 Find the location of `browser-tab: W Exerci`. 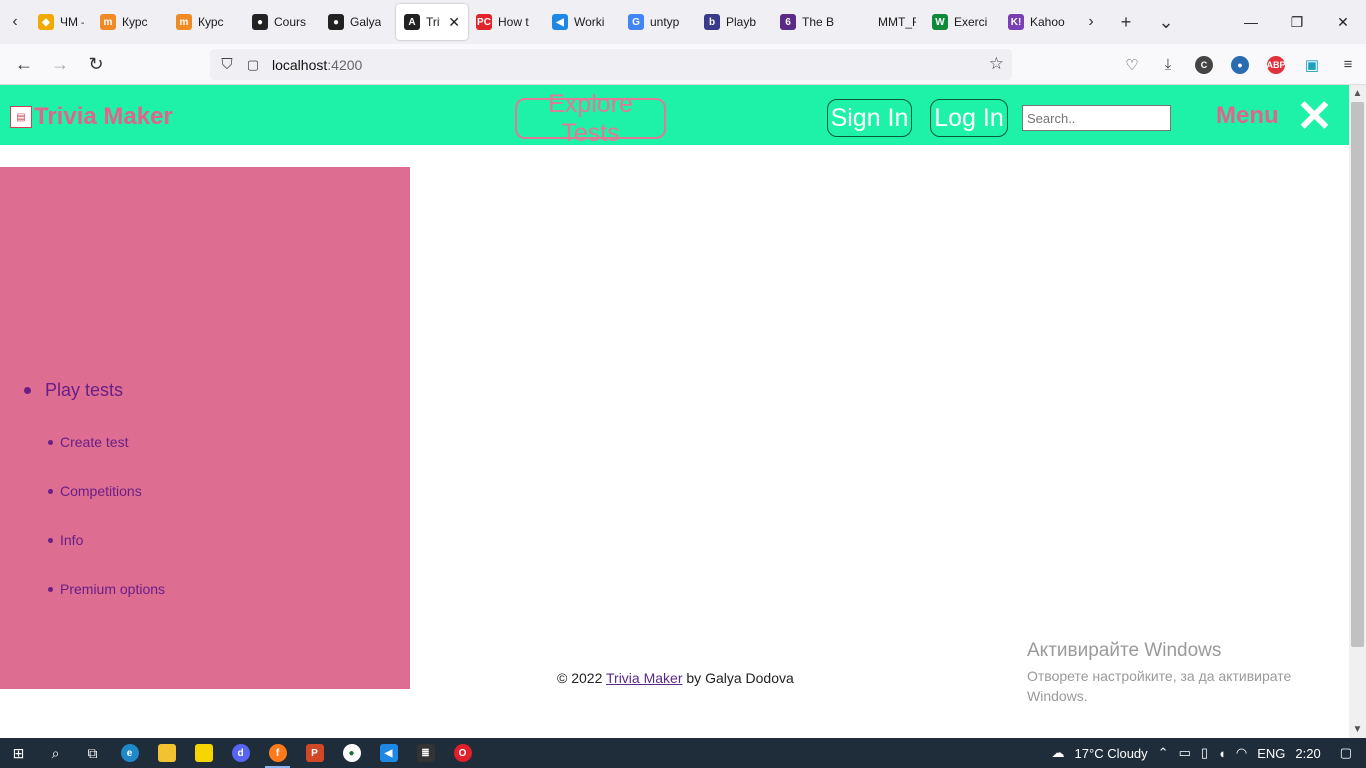

browser-tab: W Exerci is located at coordinates (962, 22).